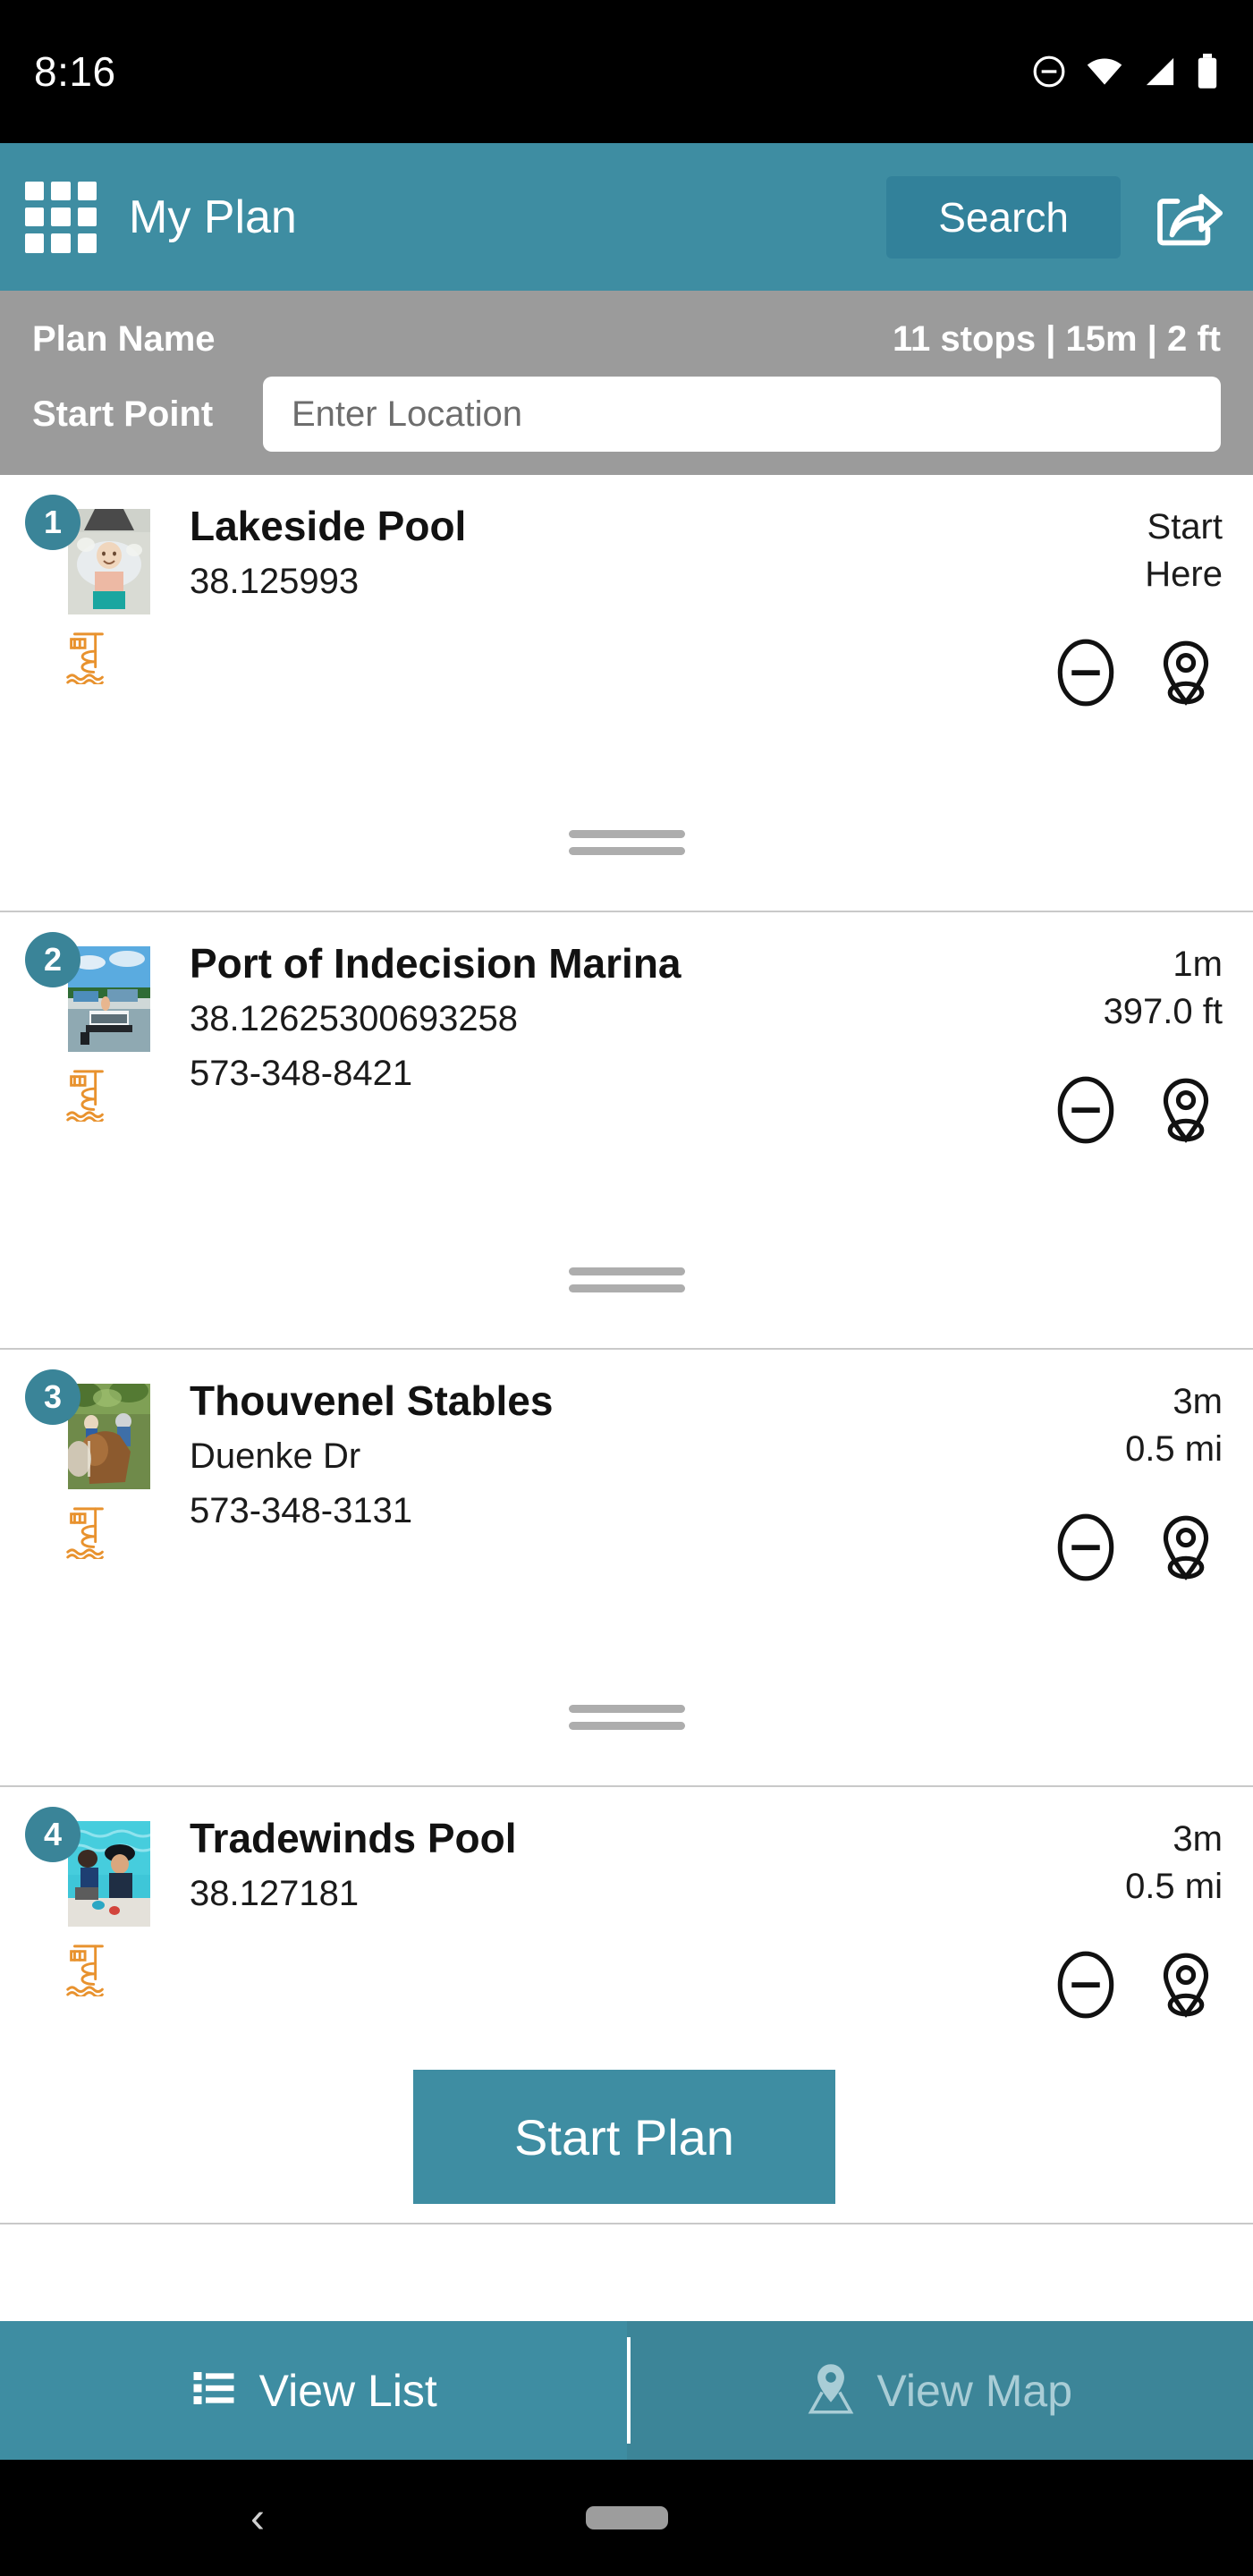 This screenshot has width=1253, height=2576. I want to click on stop-right-column: Start Here, so click(1088, 703).